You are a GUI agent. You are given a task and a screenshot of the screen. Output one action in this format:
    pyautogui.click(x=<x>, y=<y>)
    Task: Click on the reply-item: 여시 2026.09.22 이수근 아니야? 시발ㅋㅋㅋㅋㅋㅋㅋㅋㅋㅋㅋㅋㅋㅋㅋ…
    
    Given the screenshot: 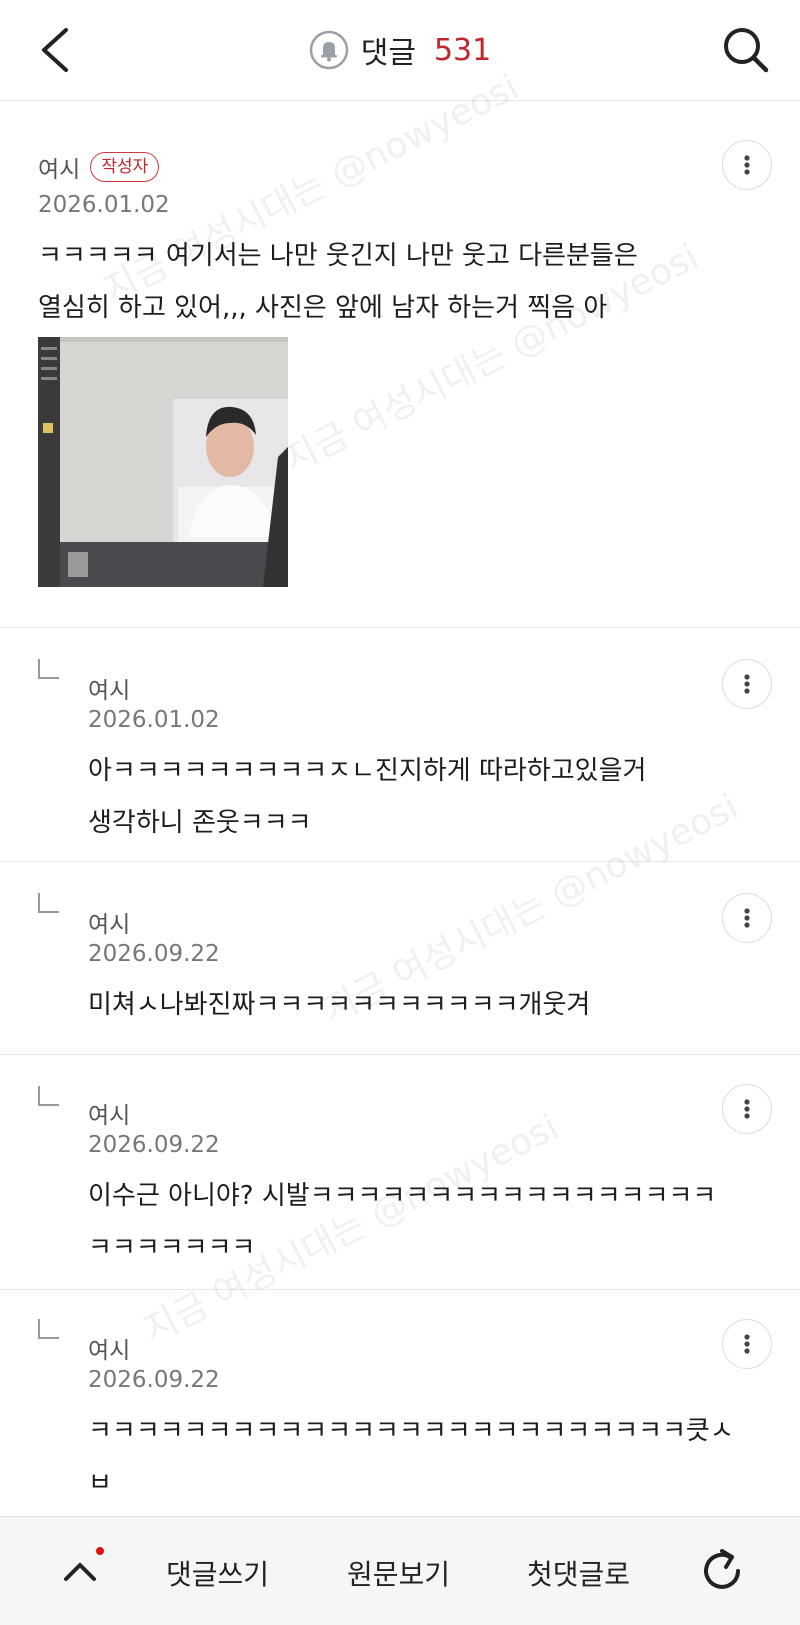 What is the action you would take?
    pyautogui.click(x=400, y=1172)
    